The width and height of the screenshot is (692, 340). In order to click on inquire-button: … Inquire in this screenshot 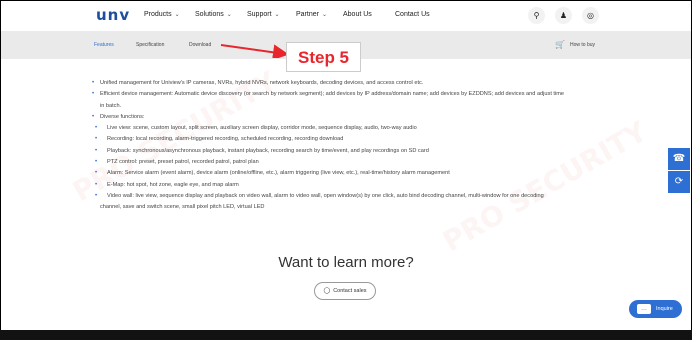, I will do `click(655, 309)`.